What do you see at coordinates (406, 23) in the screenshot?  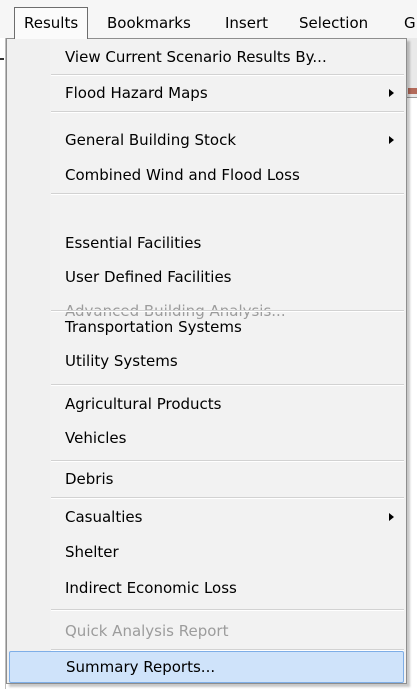 I see `menubar-g: G` at bounding box center [406, 23].